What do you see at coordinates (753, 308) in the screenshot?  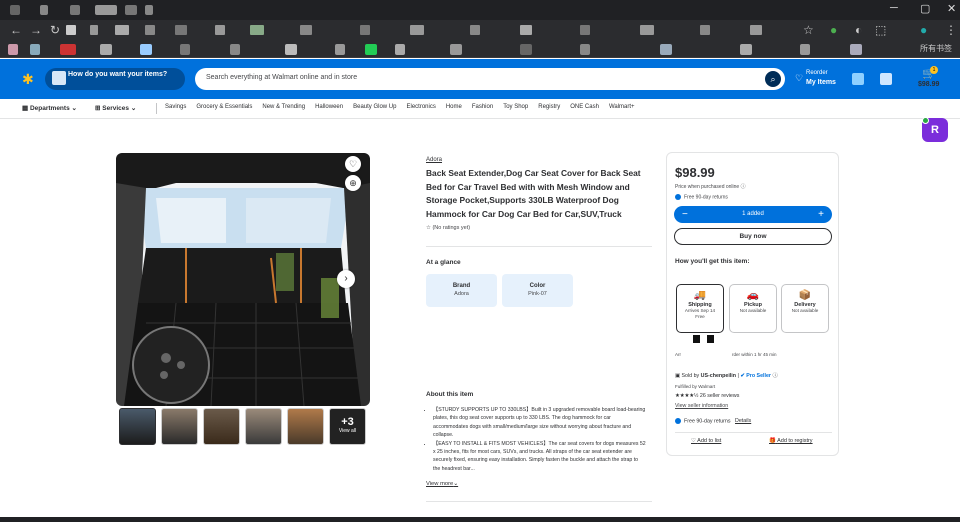 I see `pickup-option: 🚗 Pickup Not available` at bounding box center [753, 308].